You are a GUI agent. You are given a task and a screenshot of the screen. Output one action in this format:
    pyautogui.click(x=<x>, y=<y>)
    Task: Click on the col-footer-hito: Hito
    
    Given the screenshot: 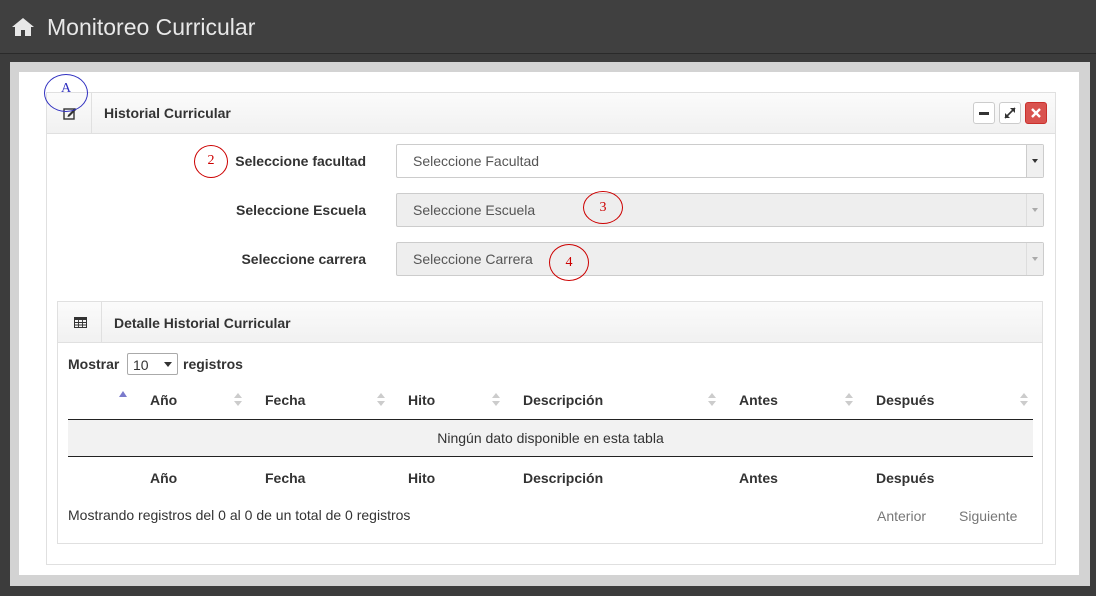 What is the action you would take?
    pyautogui.click(x=422, y=478)
    